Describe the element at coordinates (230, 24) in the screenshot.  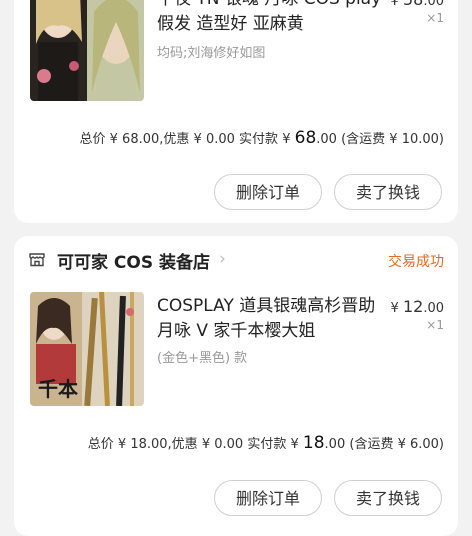
I see `product-title-line: 假发 造型好 亚麻黄` at that location.